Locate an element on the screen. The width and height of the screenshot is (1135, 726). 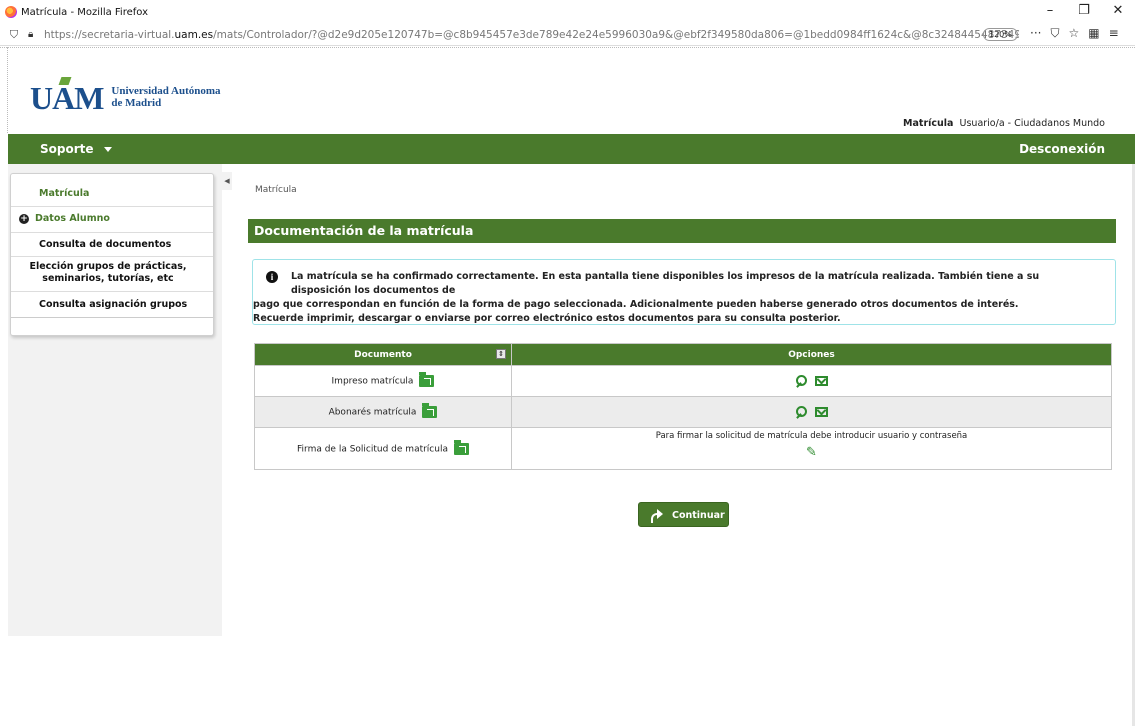
sort-icon: ⇕ is located at coordinates (501, 354).